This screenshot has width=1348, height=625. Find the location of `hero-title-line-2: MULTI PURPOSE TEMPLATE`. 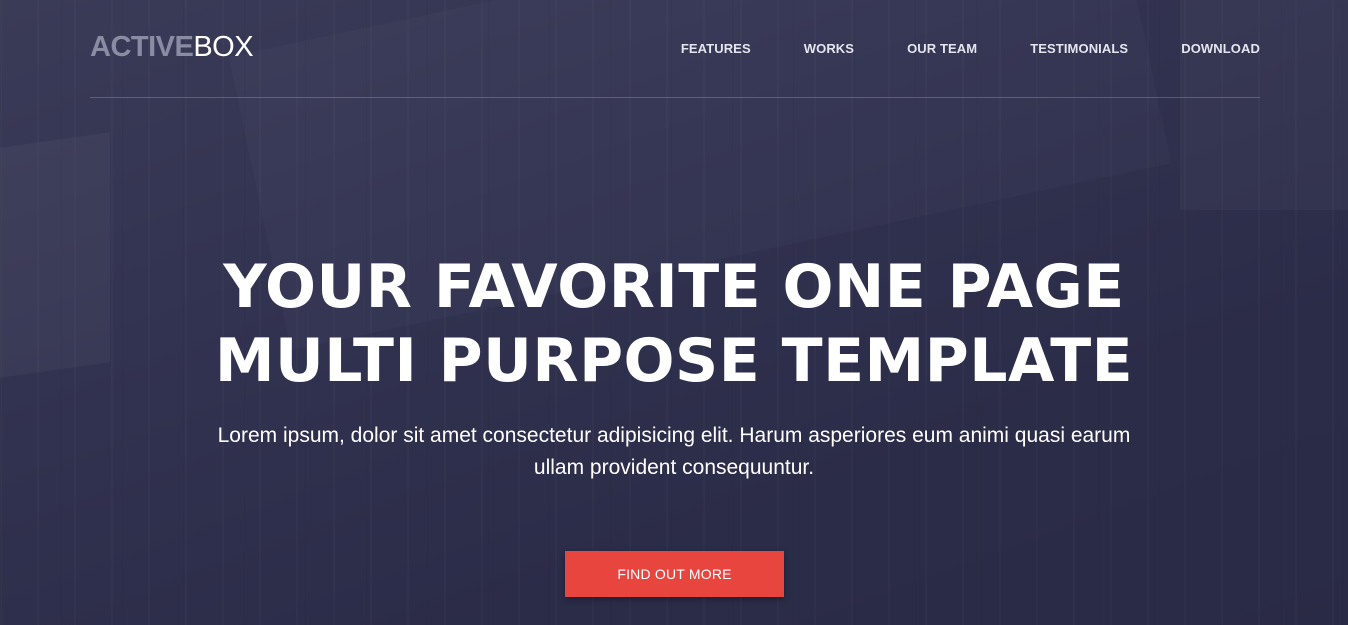

hero-title-line-2: MULTI PURPOSE TEMPLATE is located at coordinates (674, 361).